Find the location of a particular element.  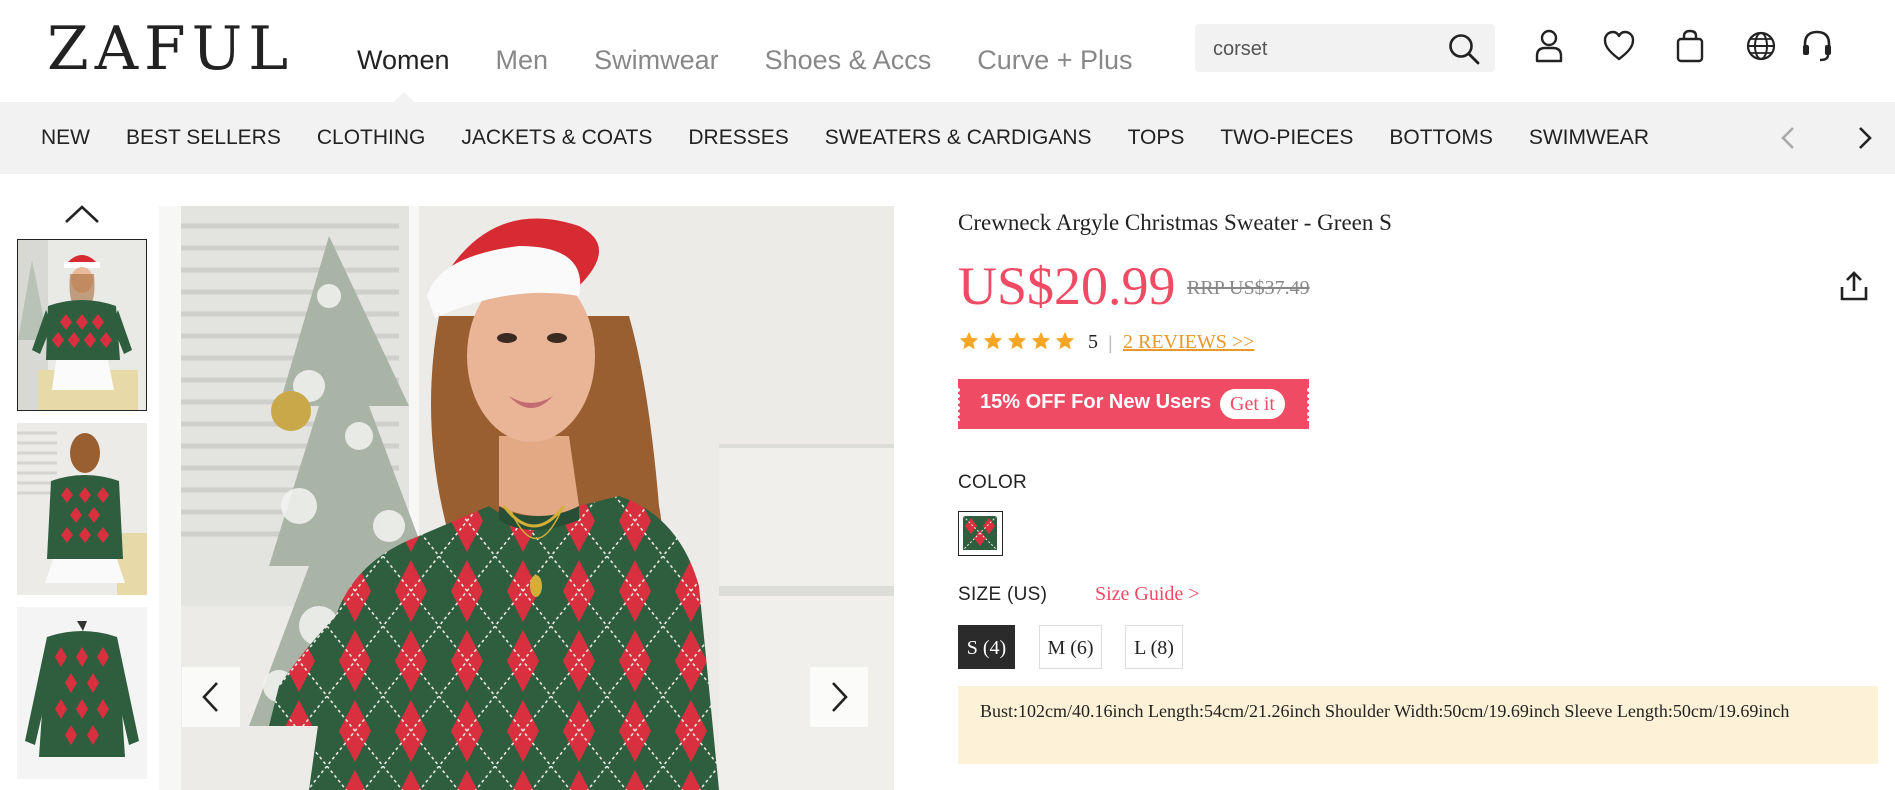

chevron-left-icon is located at coordinates (210, 697).